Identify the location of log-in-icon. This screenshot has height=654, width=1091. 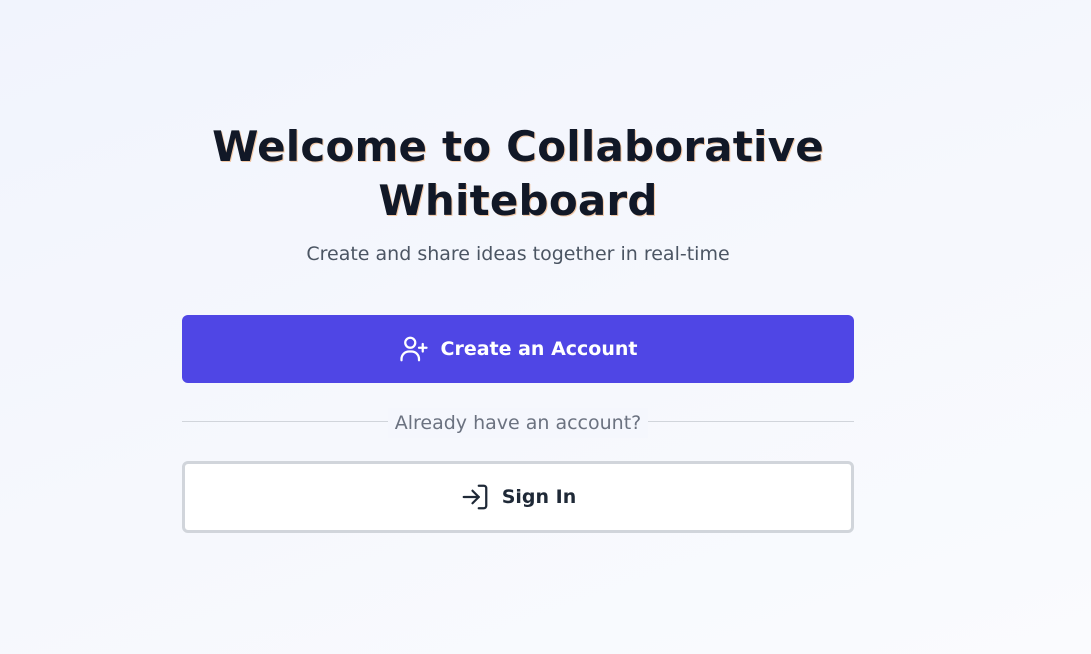
(475, 497).